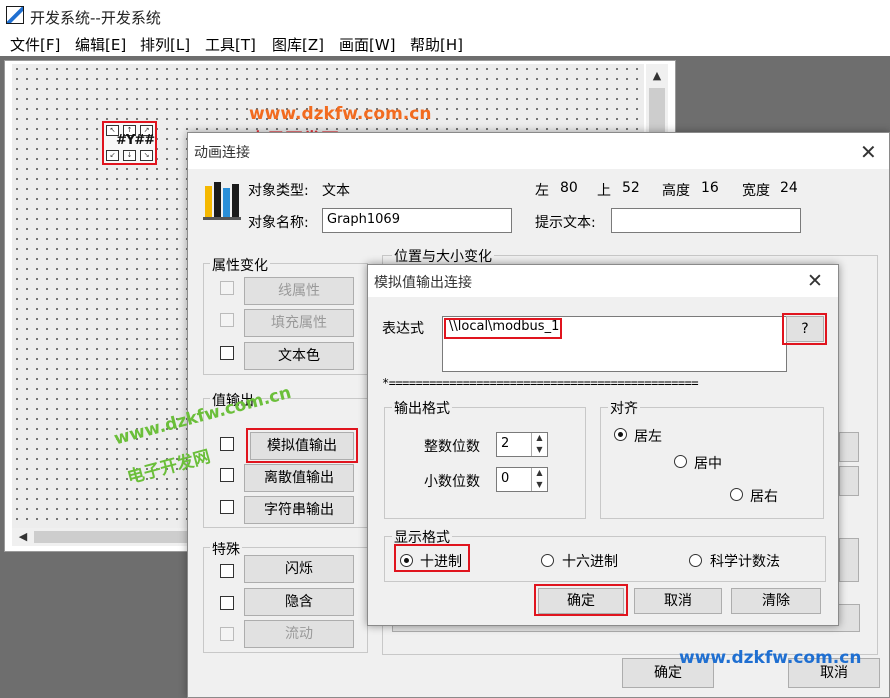 The width and height of the screenshot is (890, 698). I want to click on decimal-digits-label: 小数位数, so click(452, 482).